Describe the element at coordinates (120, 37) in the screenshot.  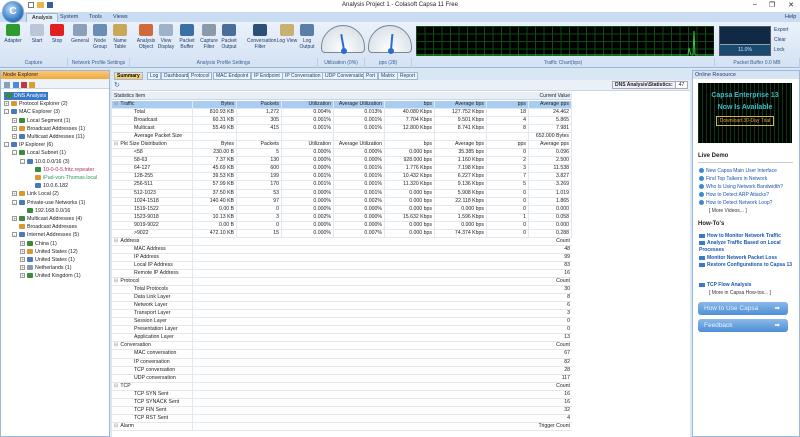
I see `name-table-button: Name Table` at that location.